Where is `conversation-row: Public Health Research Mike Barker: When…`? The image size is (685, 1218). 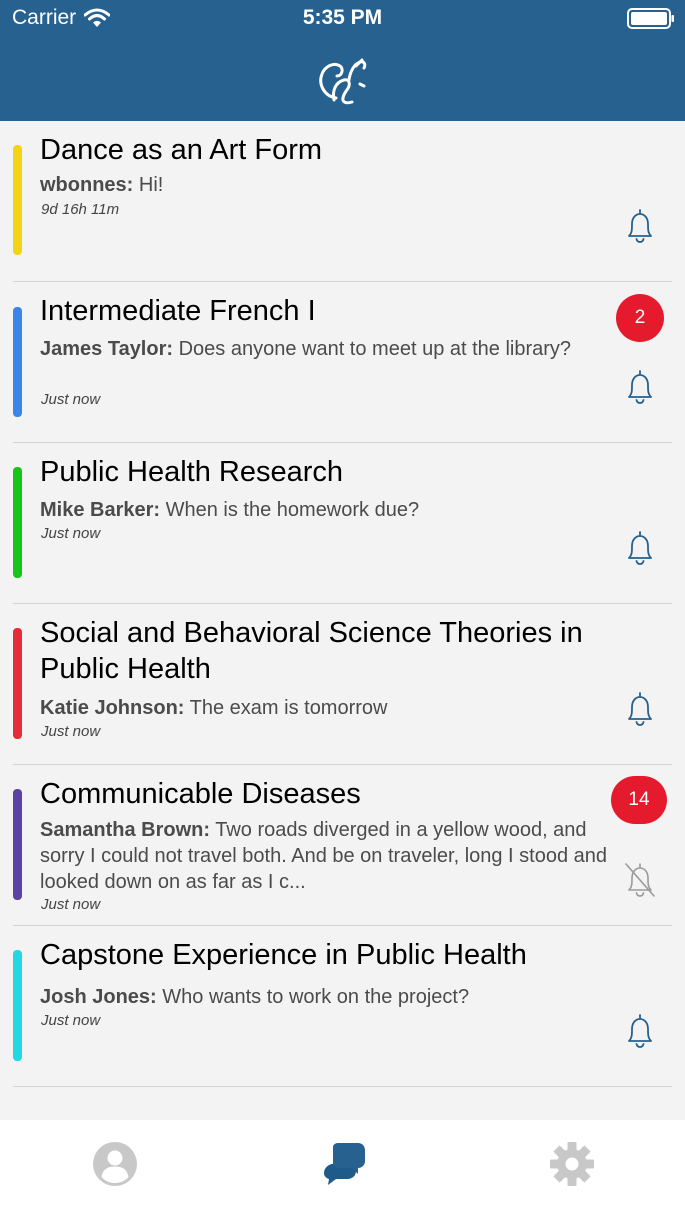 conversation-row: Public Health Research Mike Barker: When… is located at coordinates (342, 523).